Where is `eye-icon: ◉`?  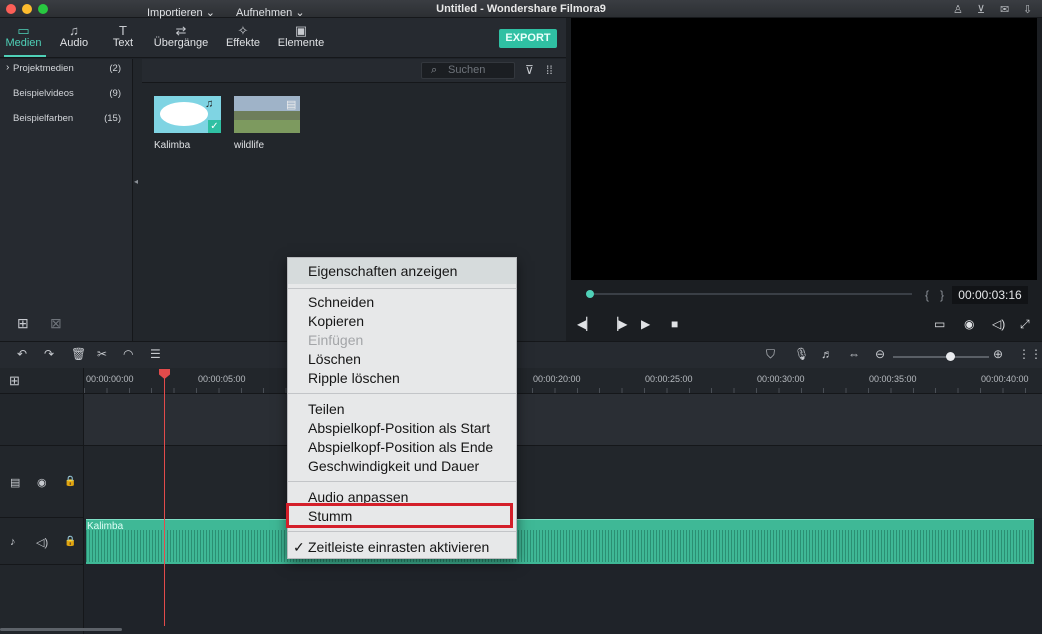 eye-icon: ◉ is located at coordinates (42, 482).